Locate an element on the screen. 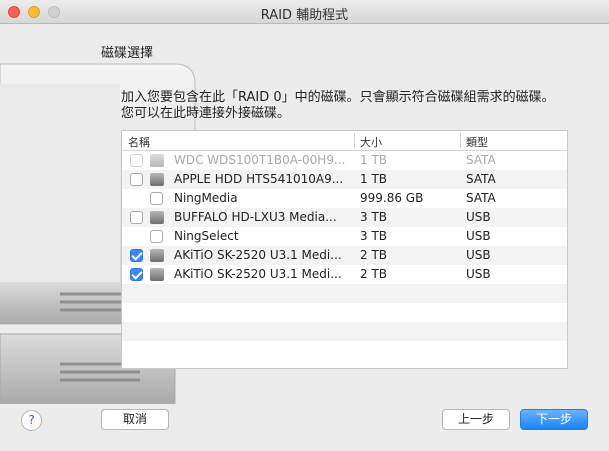  window-title: RAID 輔助程式 is located at coordinates (304, 15).